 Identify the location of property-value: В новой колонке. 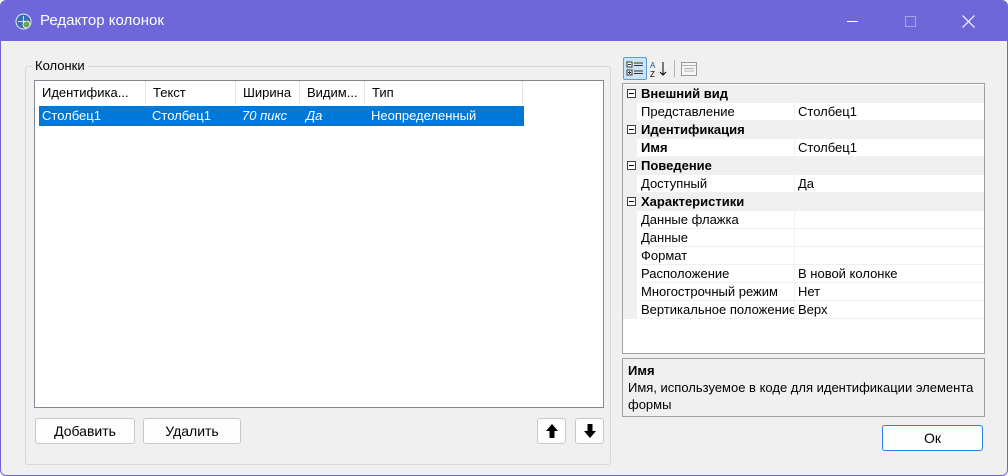
(889, 274).